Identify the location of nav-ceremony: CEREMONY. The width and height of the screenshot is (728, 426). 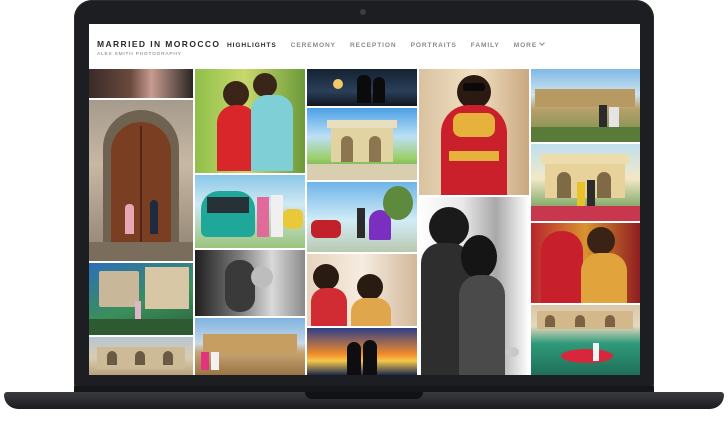
(313, 45).